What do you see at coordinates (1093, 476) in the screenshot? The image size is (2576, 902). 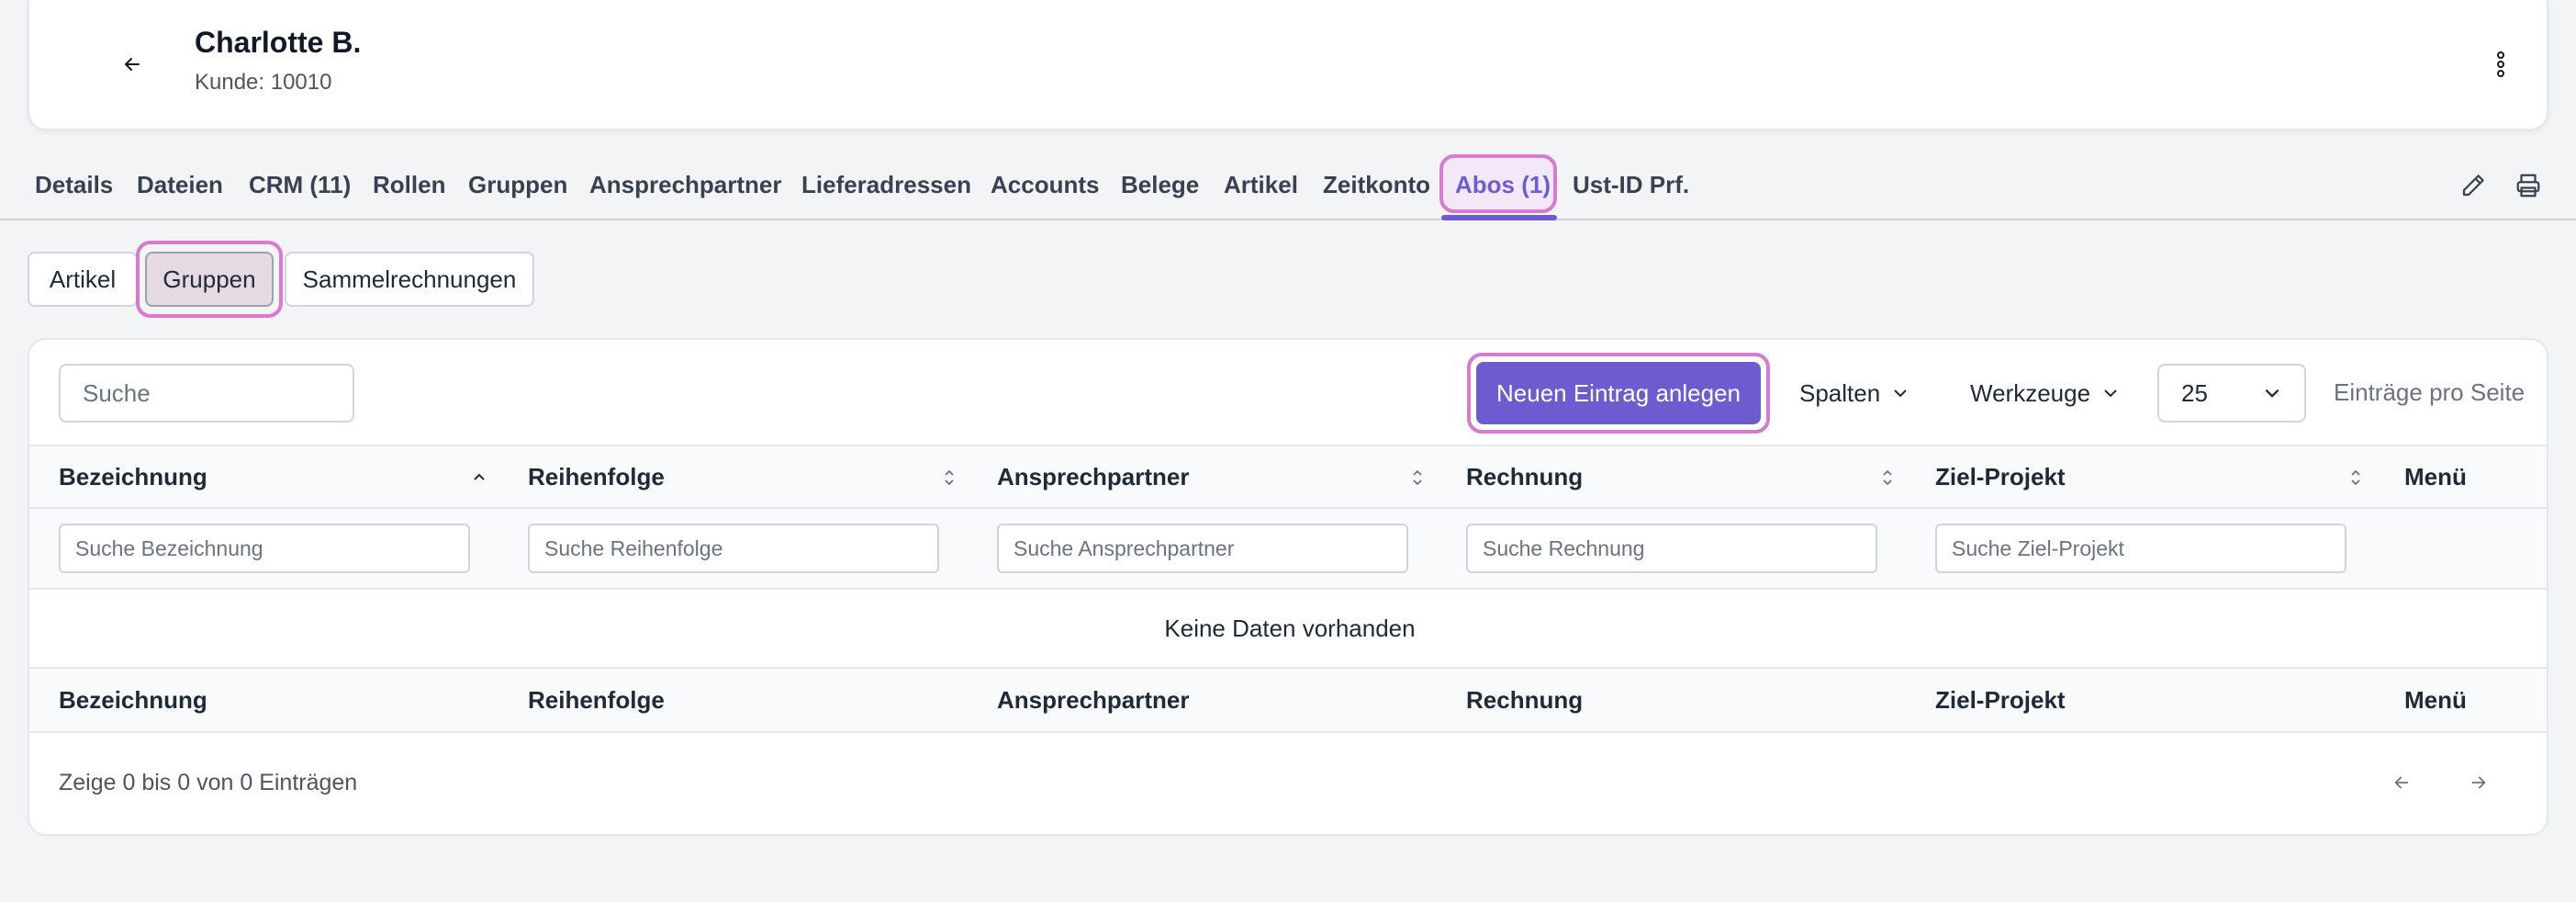 I see `column-header-contact: Ansprechpartner` at bounding box center [1093, 476].